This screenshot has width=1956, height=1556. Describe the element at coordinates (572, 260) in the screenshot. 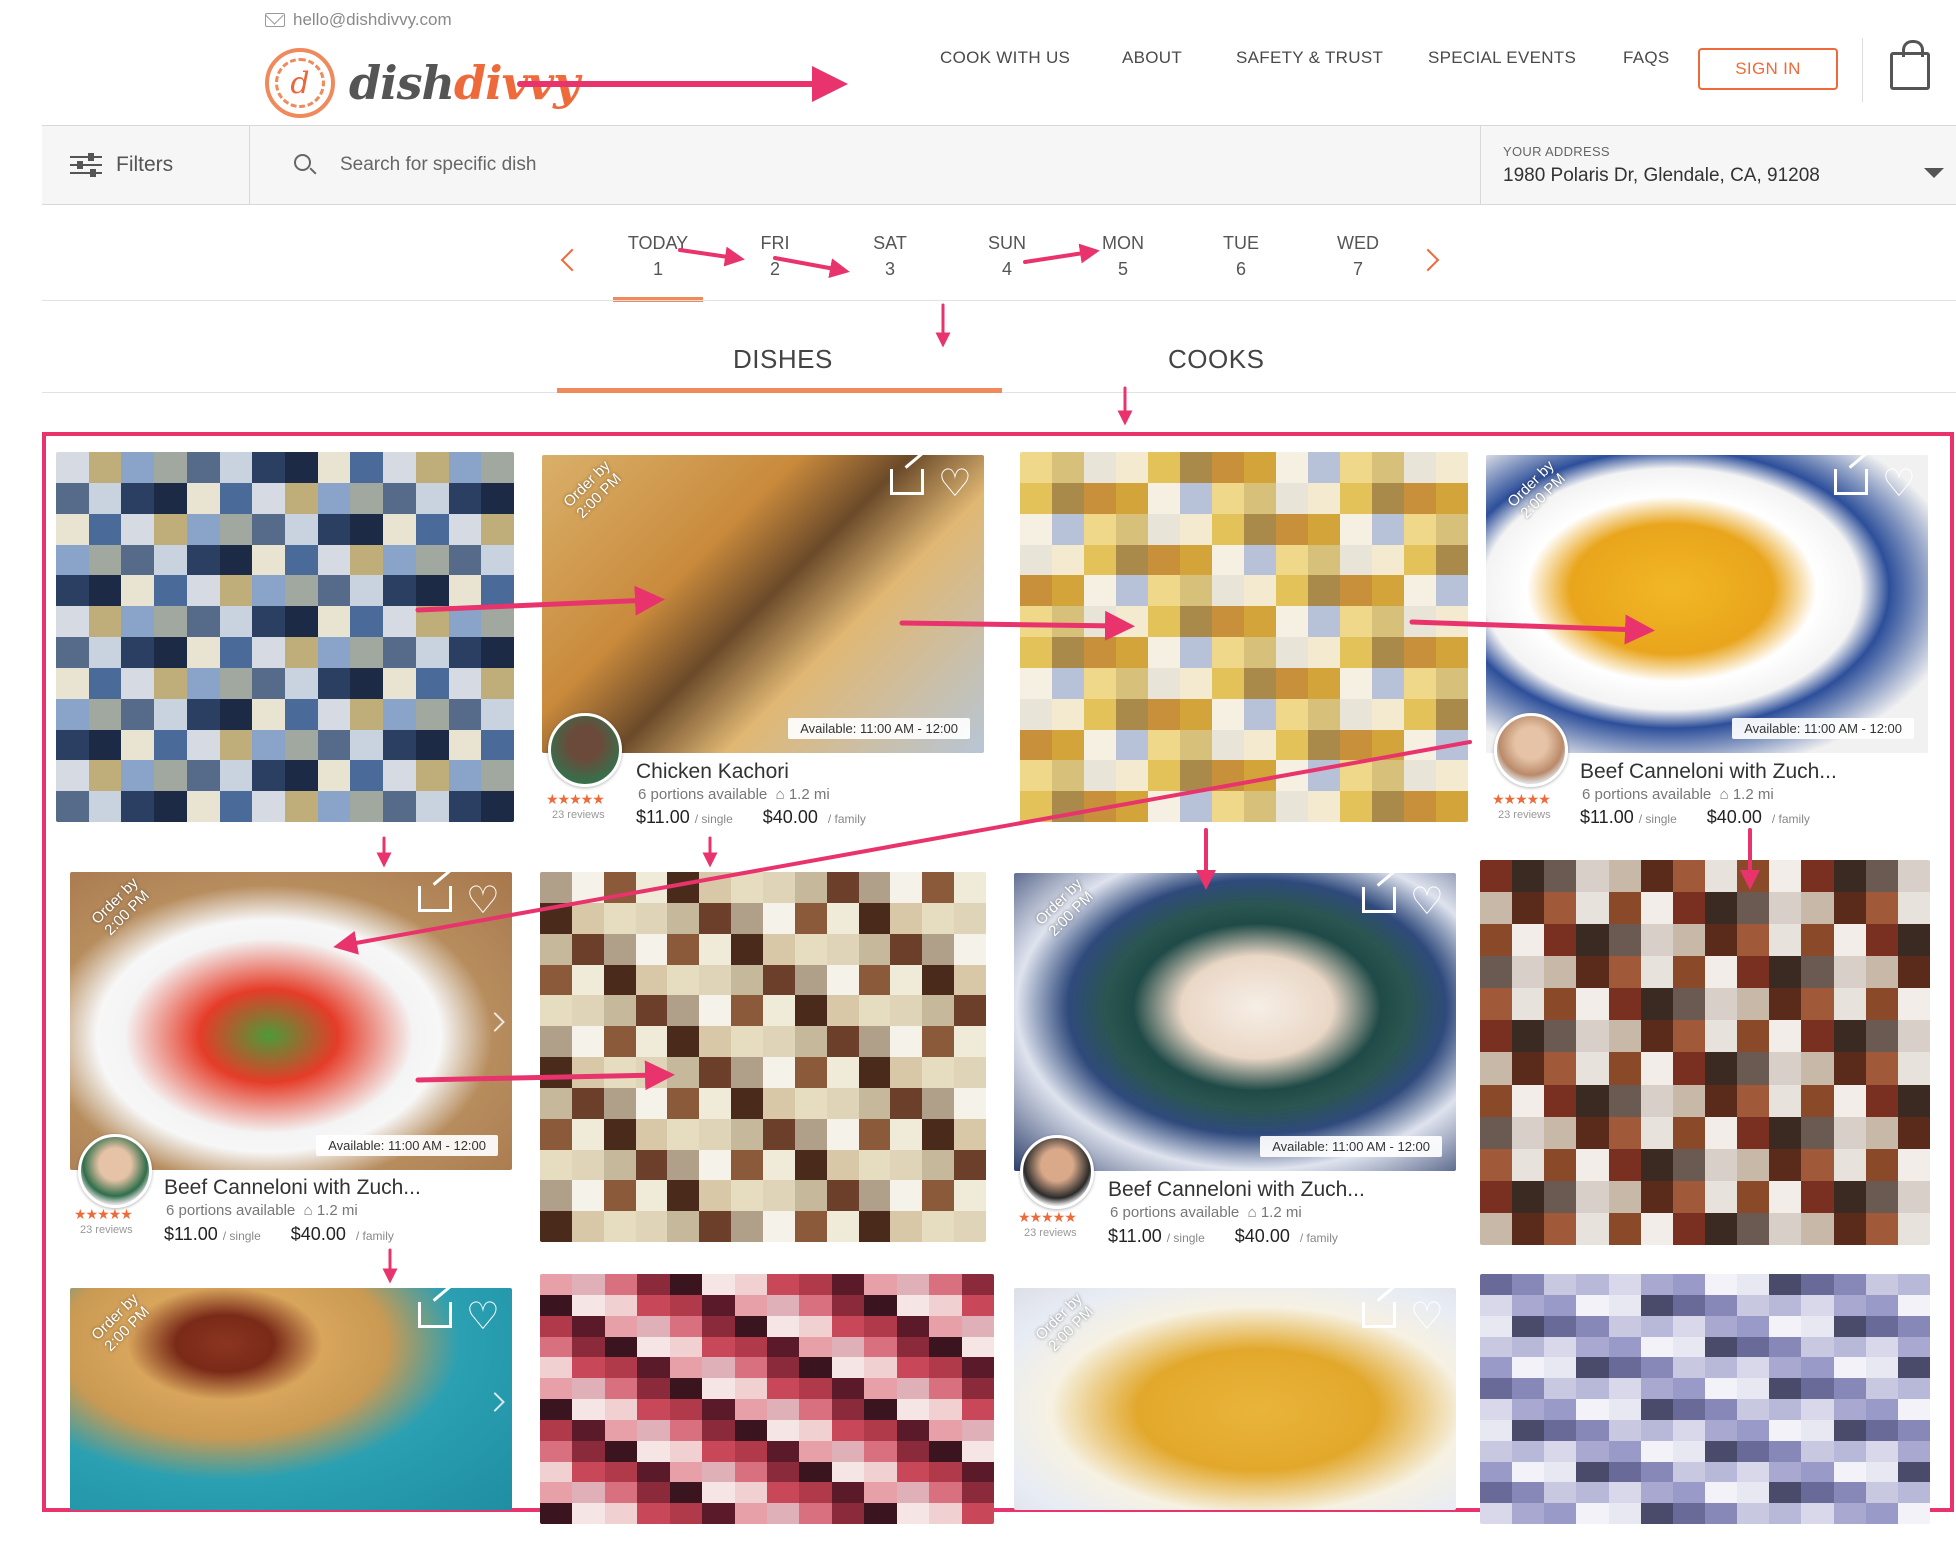

I see `chevron-left-icon` at that location.